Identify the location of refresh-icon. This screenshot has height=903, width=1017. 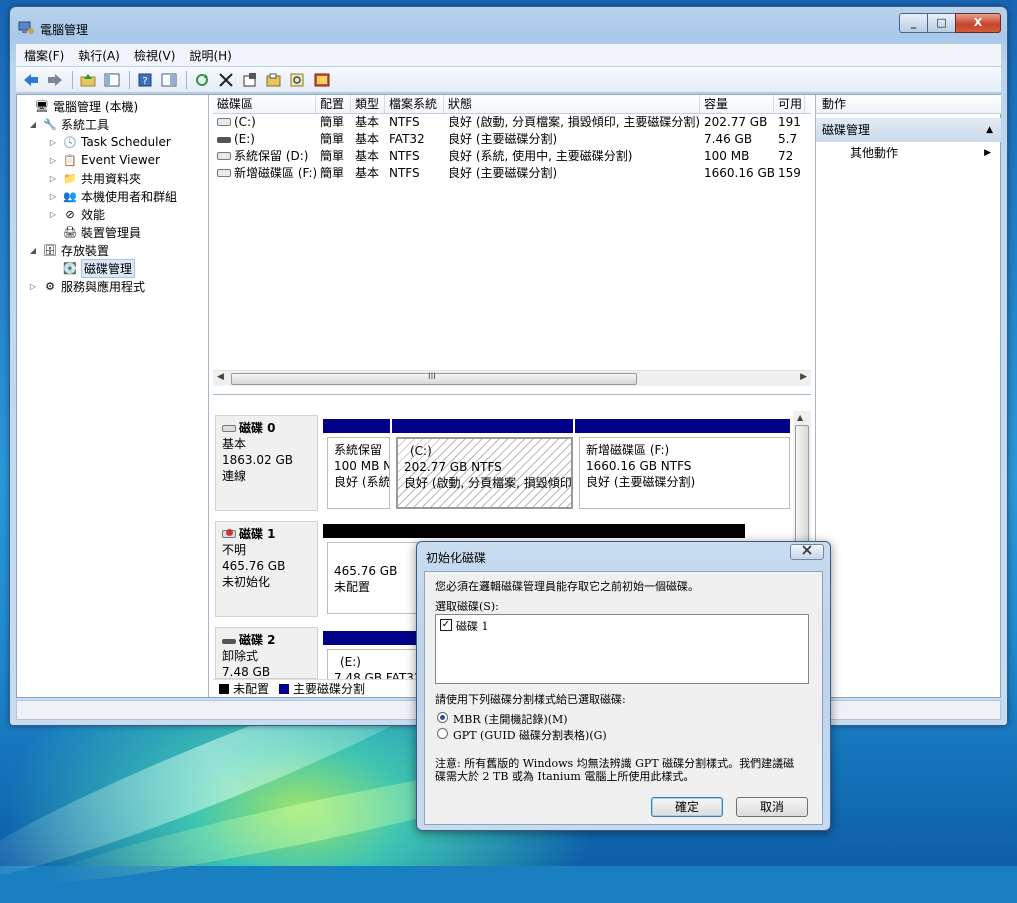
(202, 80).